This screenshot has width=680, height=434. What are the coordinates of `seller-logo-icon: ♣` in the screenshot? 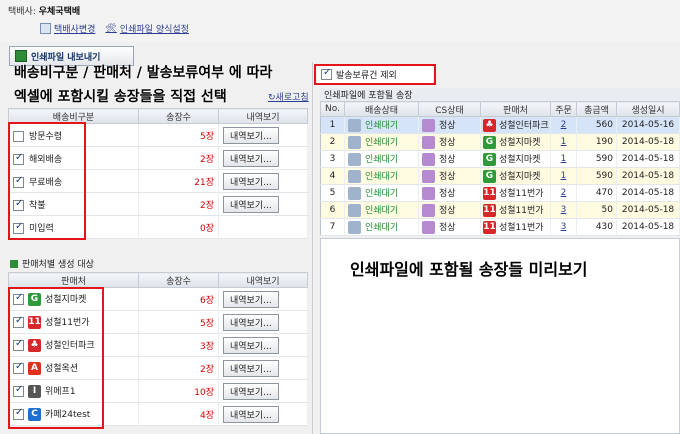 It's located at (489, 125).